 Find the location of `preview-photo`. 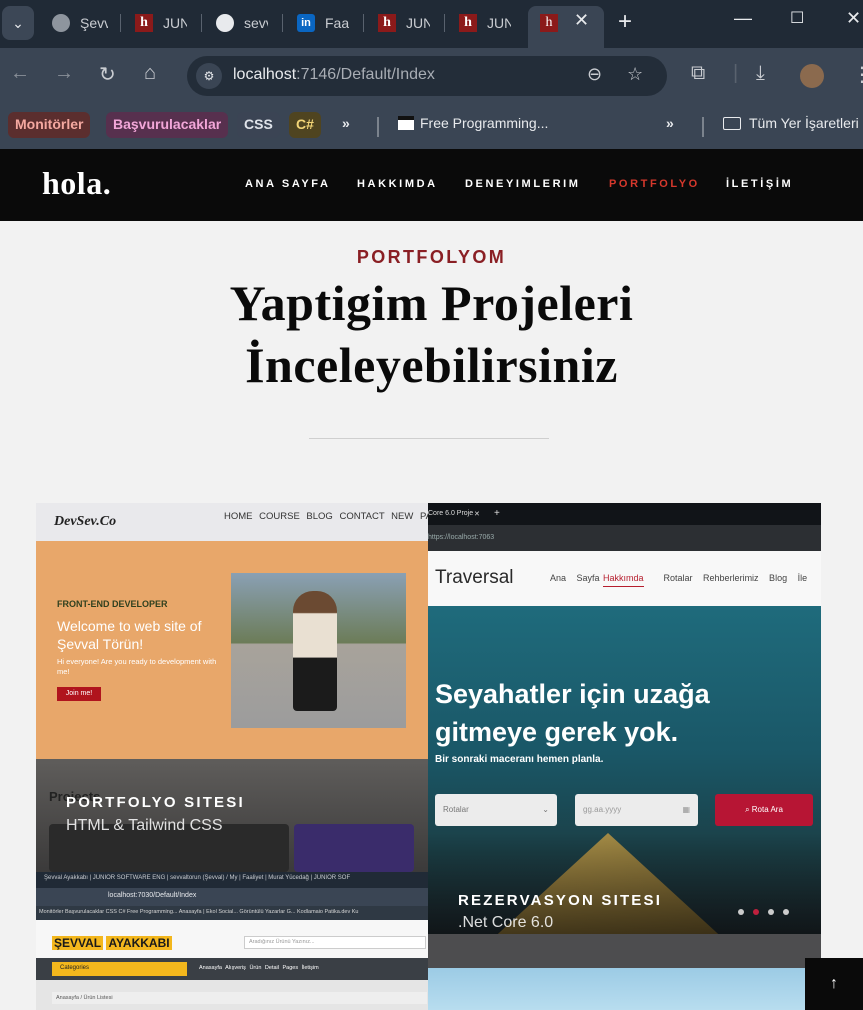

preview-photo is located at coordinates (318, 650).